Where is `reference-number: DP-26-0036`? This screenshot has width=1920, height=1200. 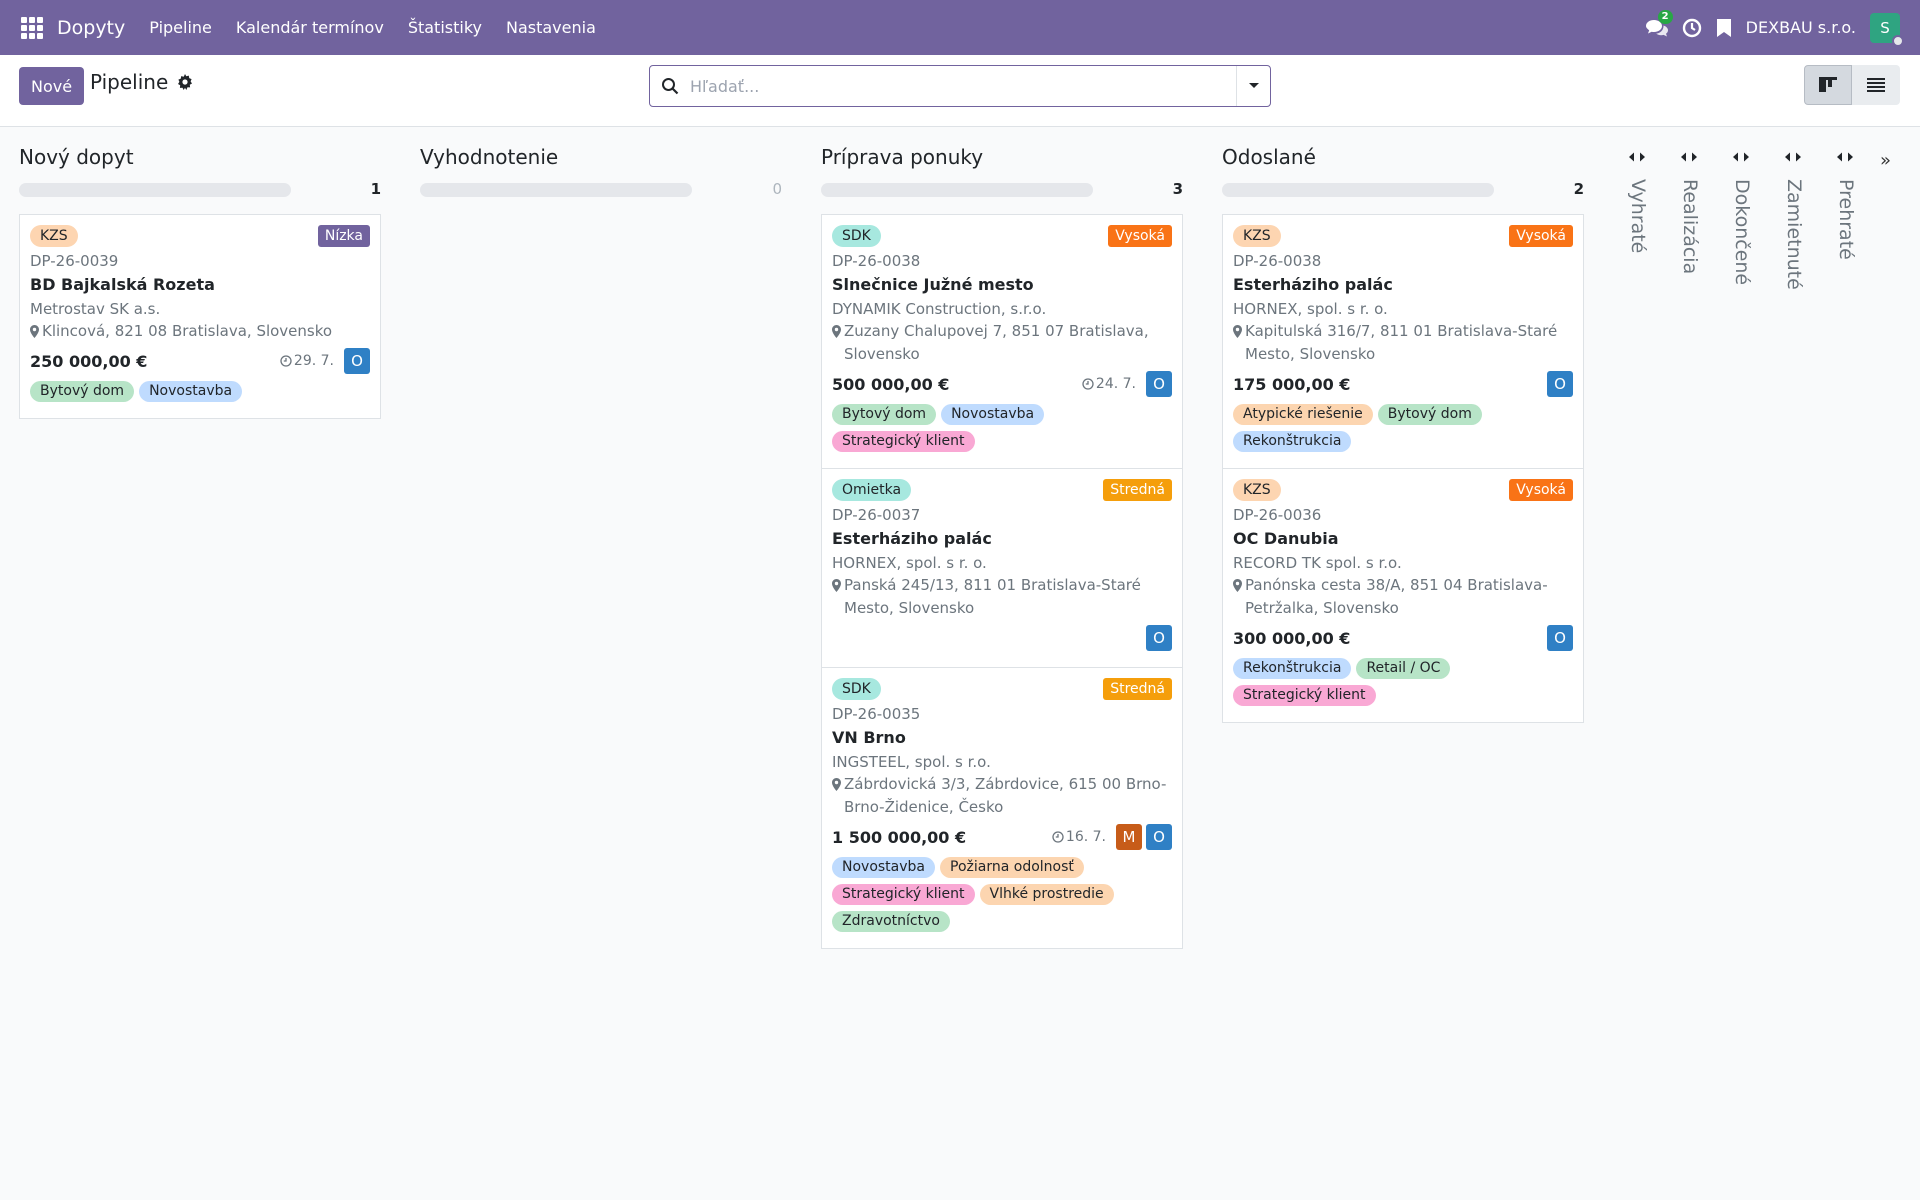 reference-number: DP-26-0036 is located at coordinates (1277, 515).